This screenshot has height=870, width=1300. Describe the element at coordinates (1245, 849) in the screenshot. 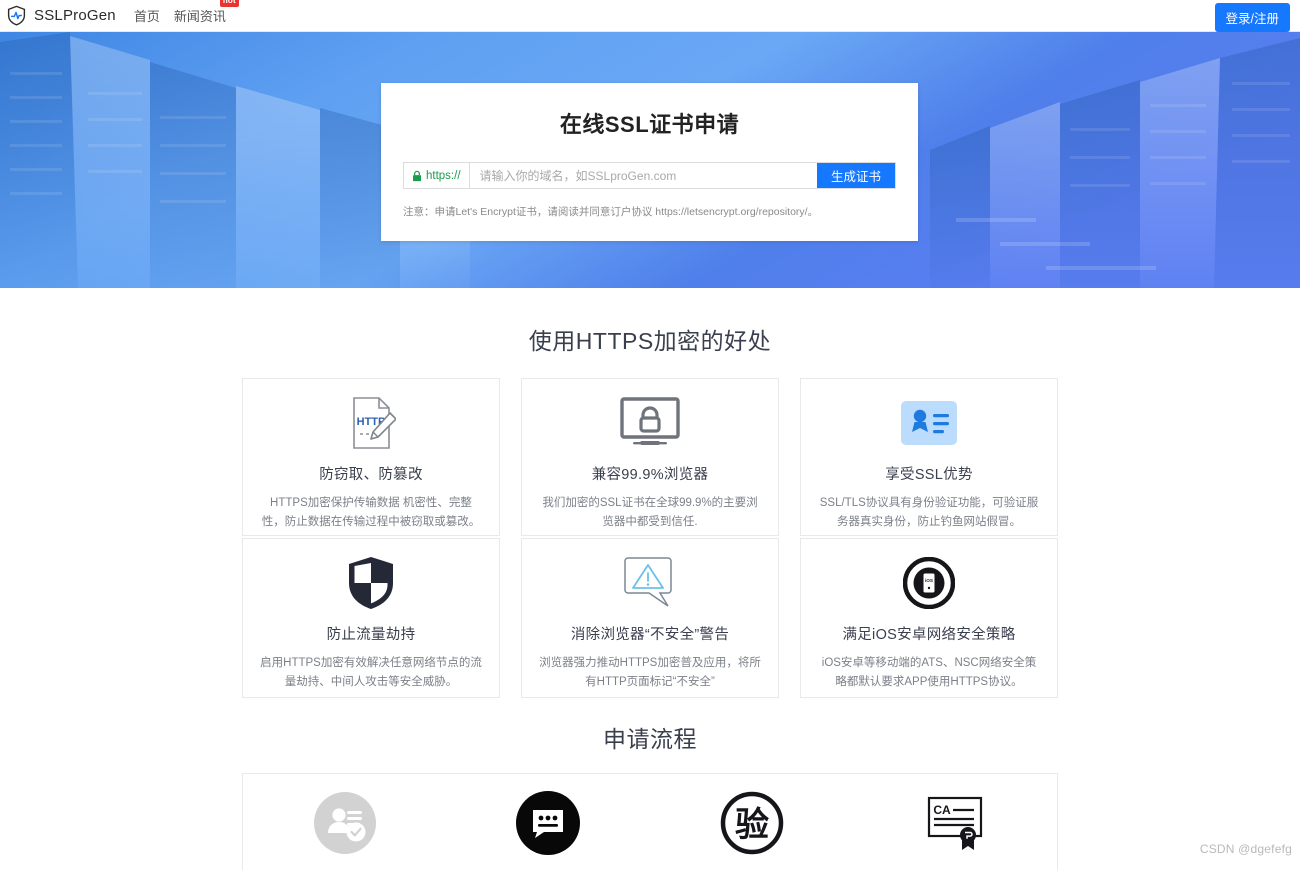

I see `watermark: CSDN @dgefefg` at that location.